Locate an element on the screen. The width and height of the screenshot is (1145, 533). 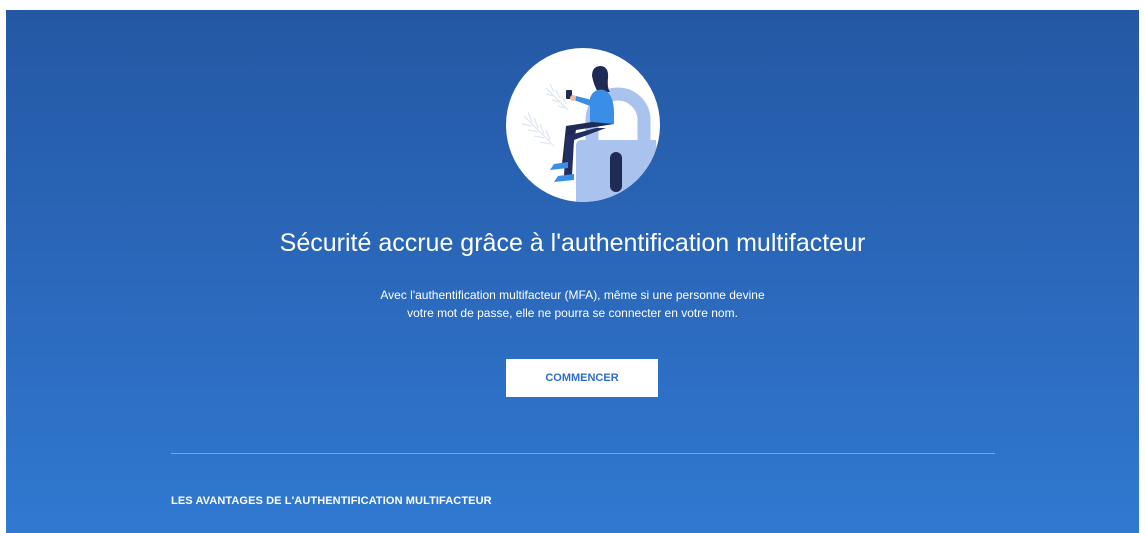
get-started-button: COMMENCER is located at coordinates (582, 378).